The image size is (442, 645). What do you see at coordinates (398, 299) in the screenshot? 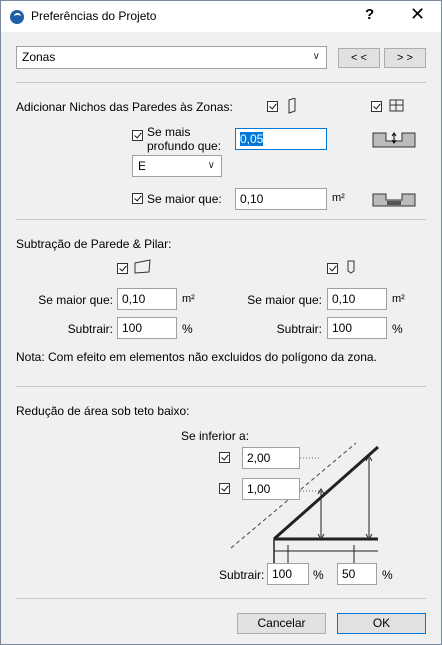
I see `column-size-unit: m²` at bounding box center [398, 299].